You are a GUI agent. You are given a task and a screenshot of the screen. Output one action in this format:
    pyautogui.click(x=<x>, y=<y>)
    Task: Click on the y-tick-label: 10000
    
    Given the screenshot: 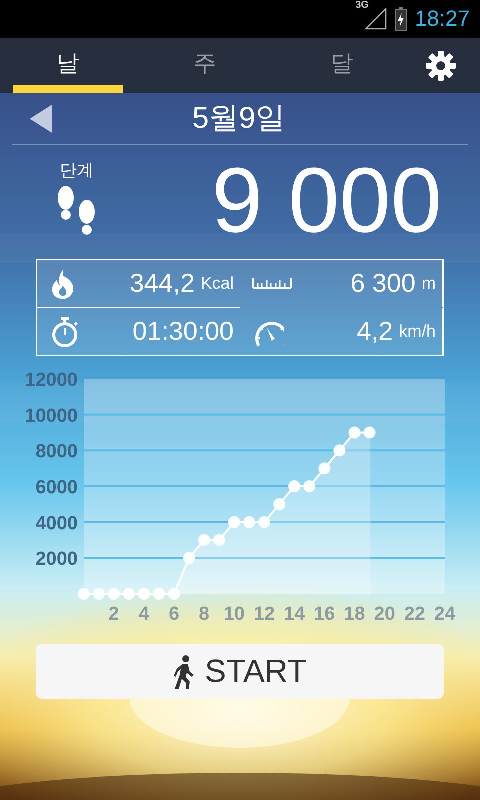 What is the action you would take?
    pyautogui.click(x=51, y=416)
    